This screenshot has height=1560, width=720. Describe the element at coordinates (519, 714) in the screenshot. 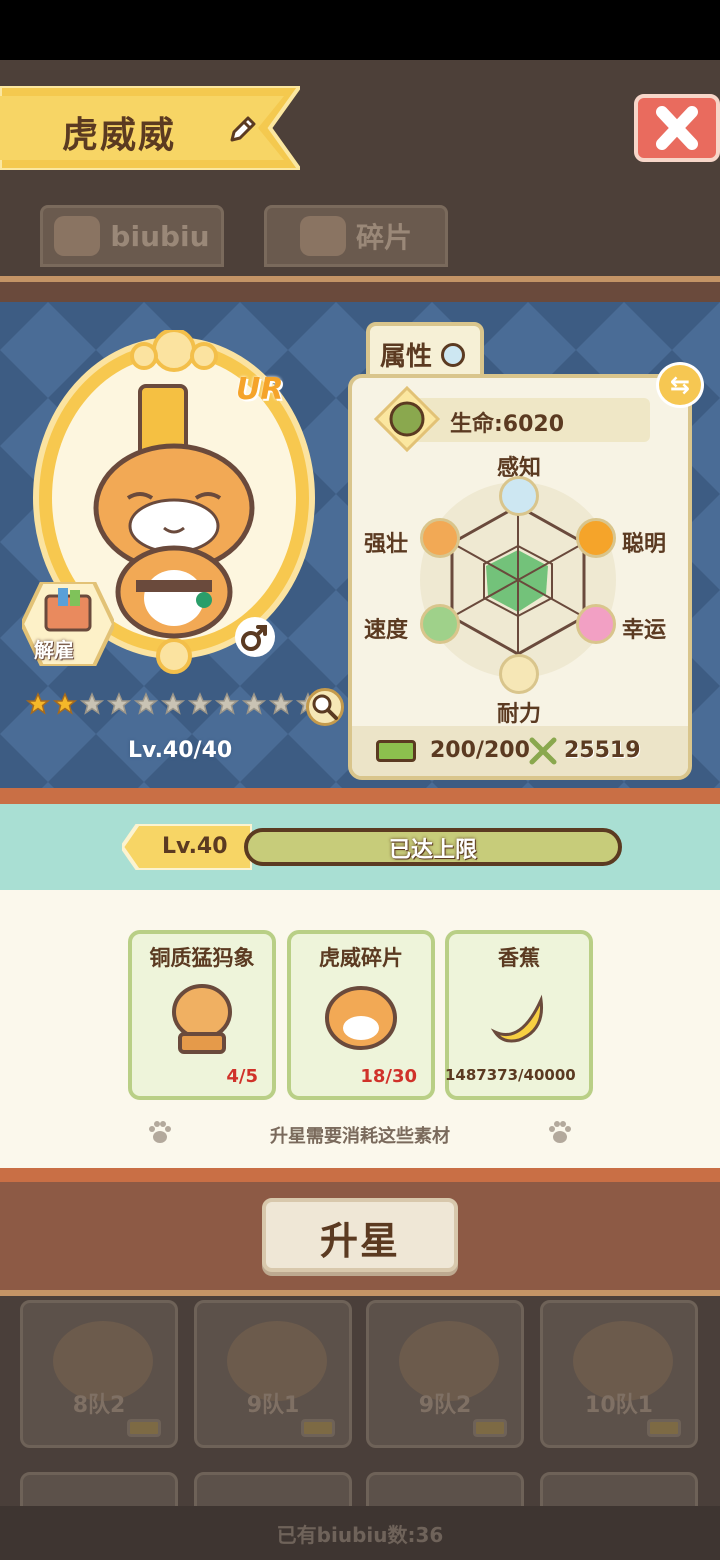

I see `stat-stamina-label: 耐力` at that location.